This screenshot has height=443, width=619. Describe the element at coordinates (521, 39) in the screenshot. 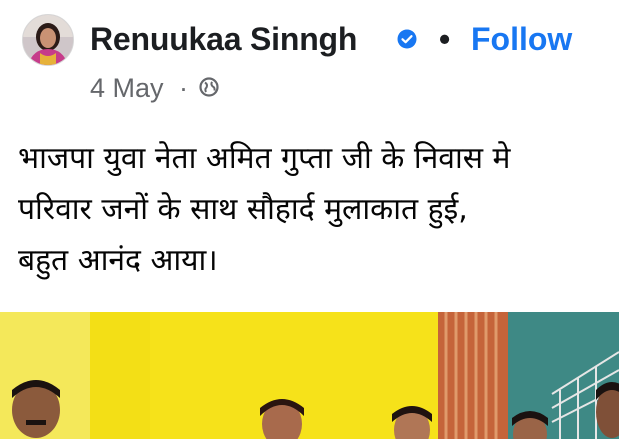

I see `follow-button: Follow` at that location.